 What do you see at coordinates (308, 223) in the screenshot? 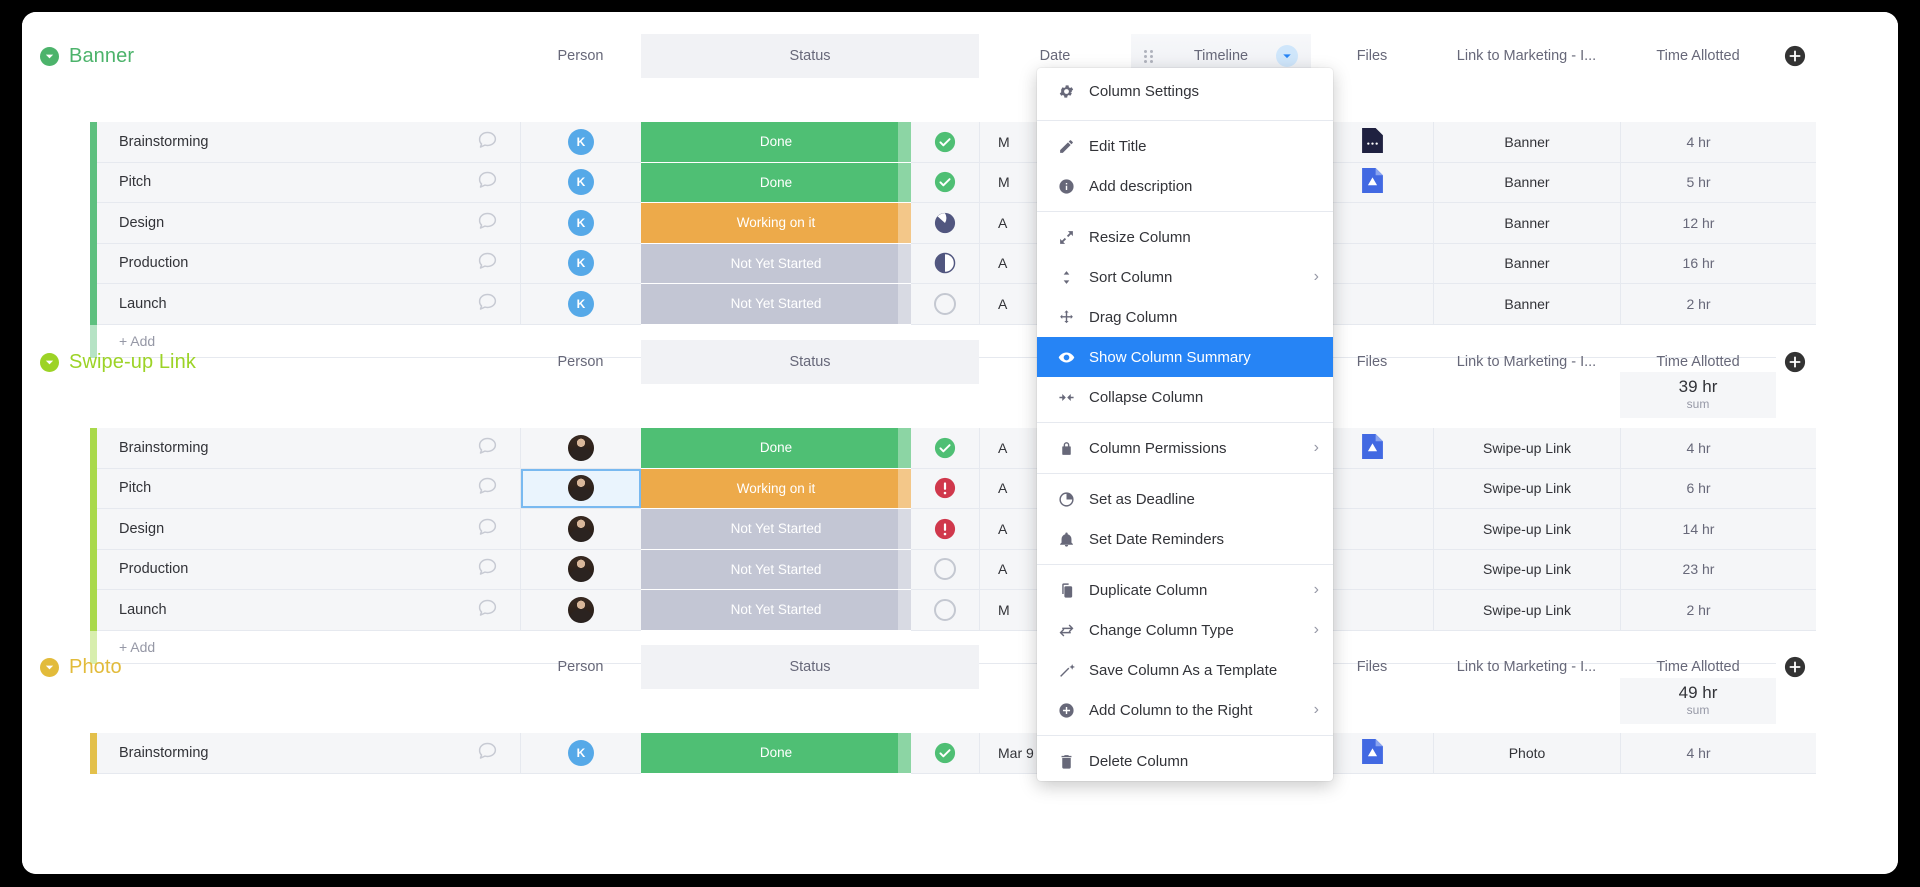
I see `row-name-cell: Design` at bounding box center [308, 223].